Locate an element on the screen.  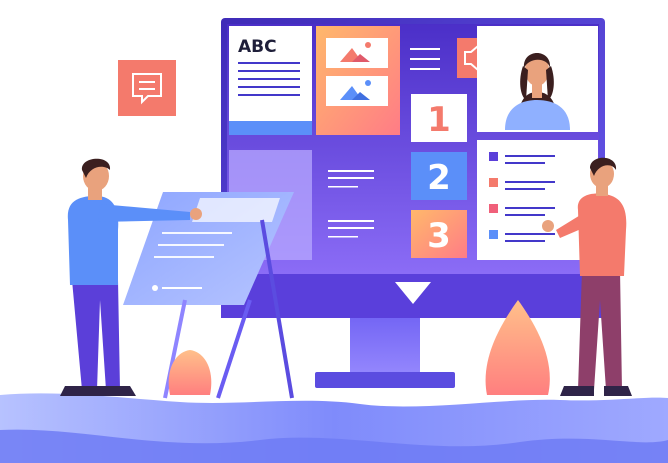
step-3: 3 is located at coordinates (439, 234).